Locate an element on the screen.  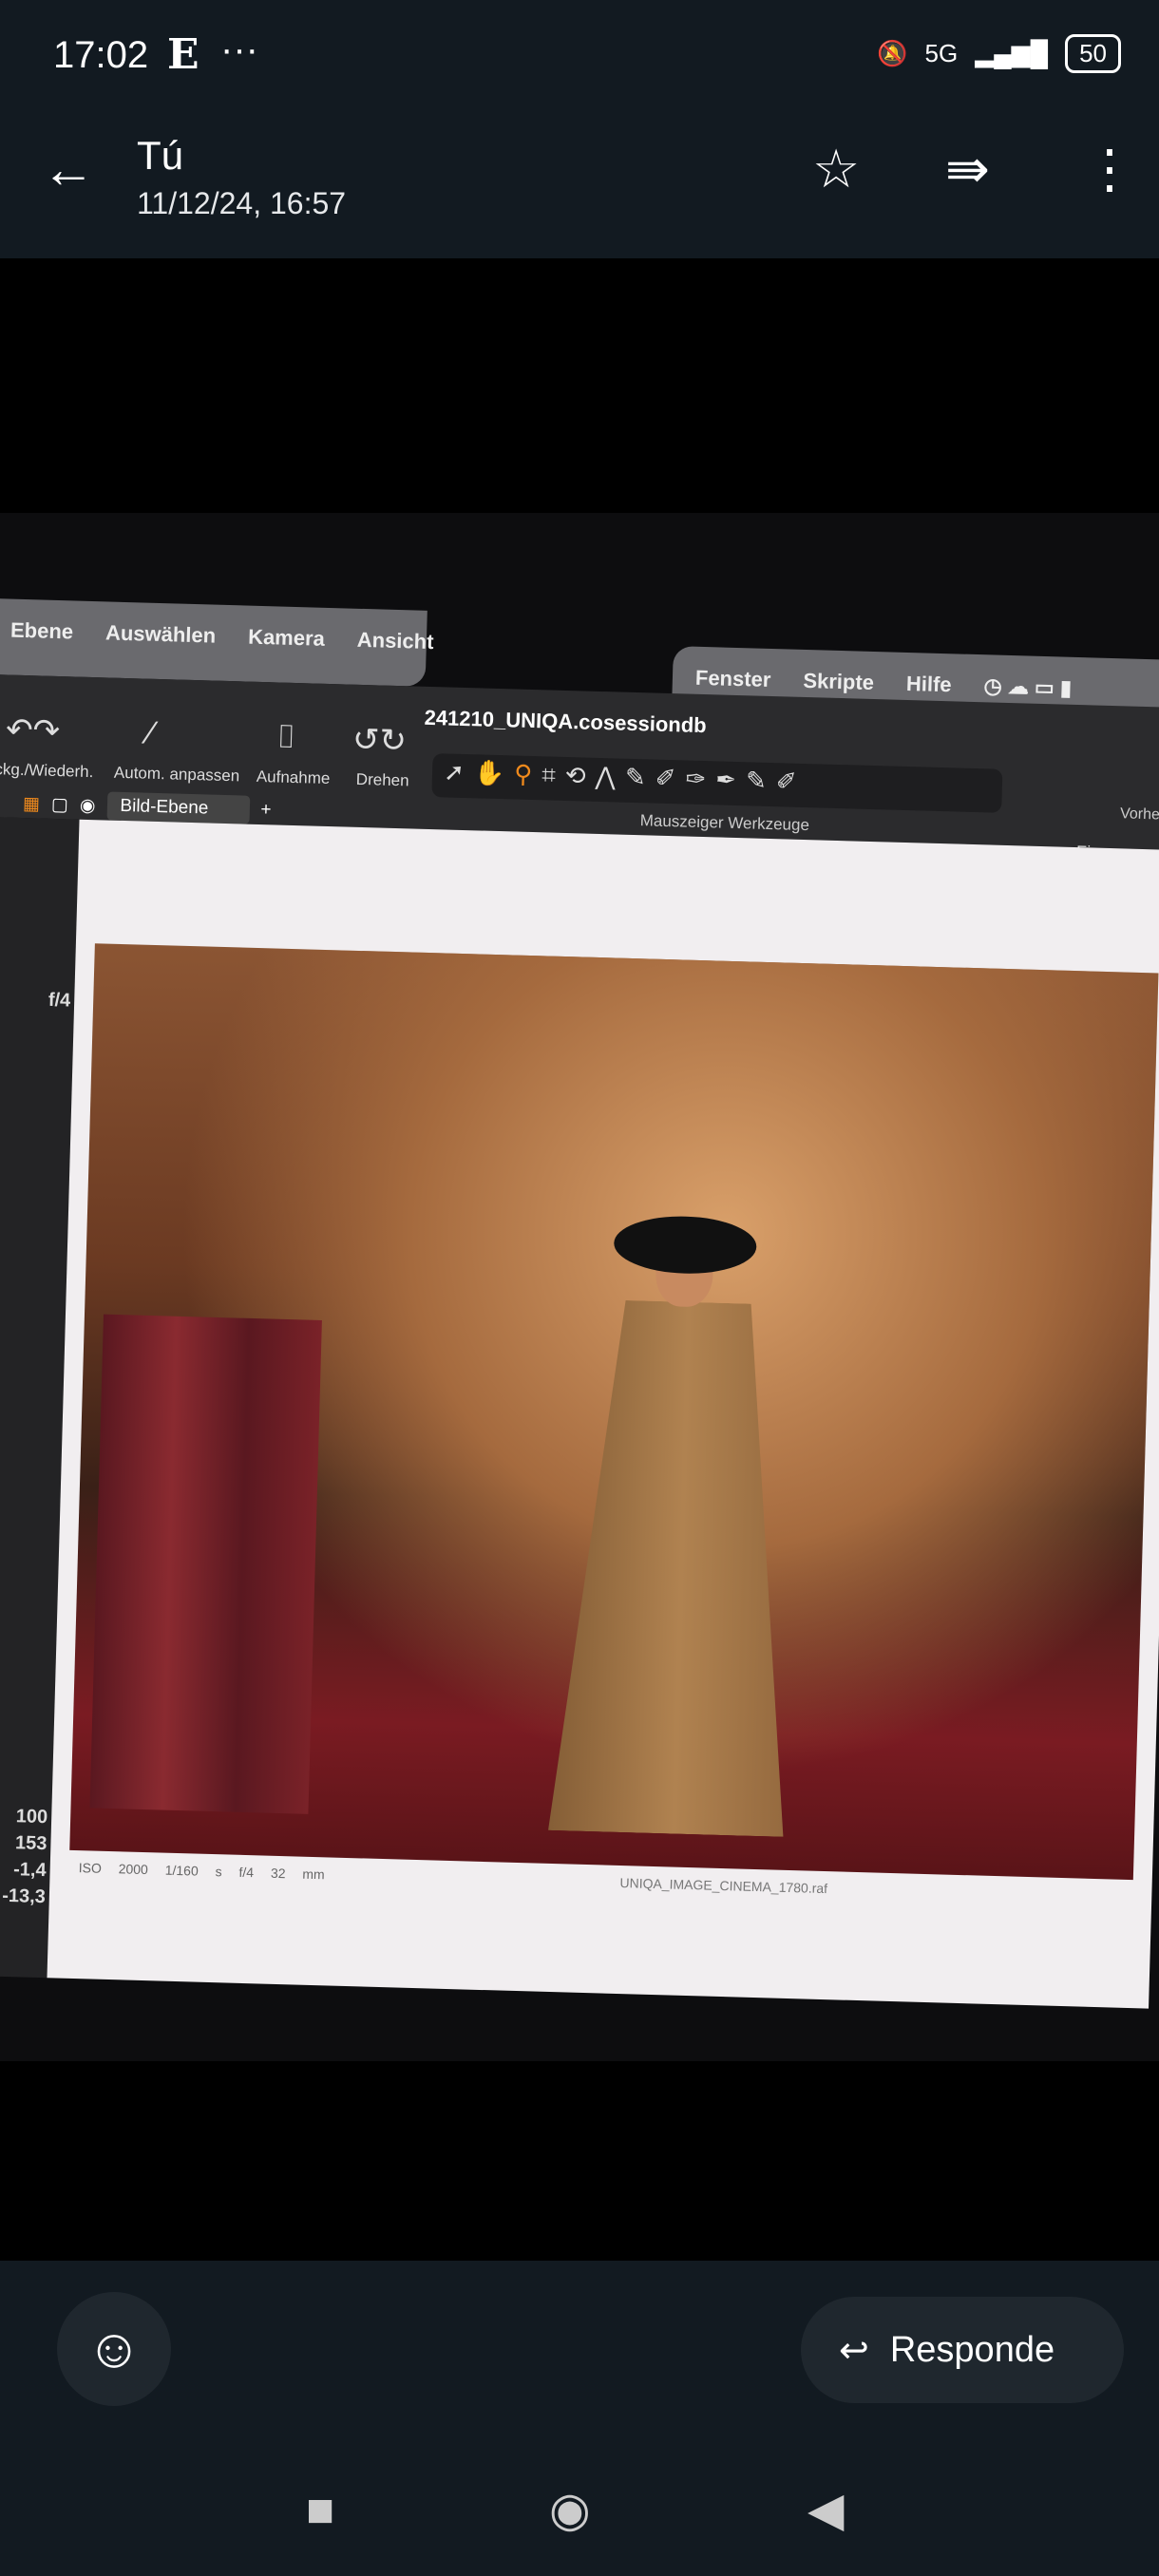
sender-name: Tú is located at coordinates (160, 155).